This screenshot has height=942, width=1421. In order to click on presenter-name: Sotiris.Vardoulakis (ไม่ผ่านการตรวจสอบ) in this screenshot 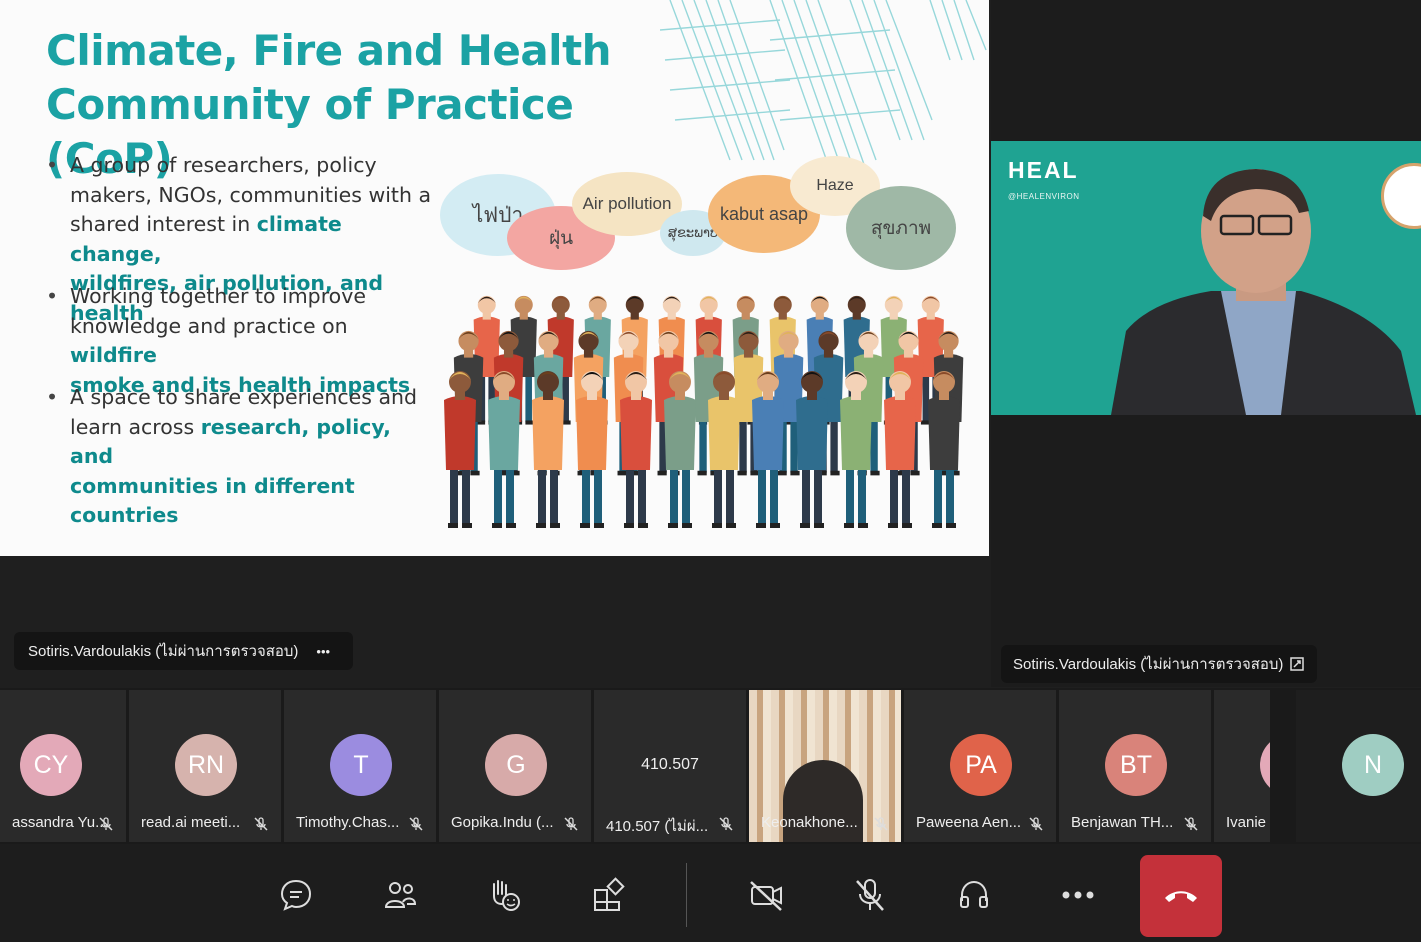, I will do `click(163, 651)`.